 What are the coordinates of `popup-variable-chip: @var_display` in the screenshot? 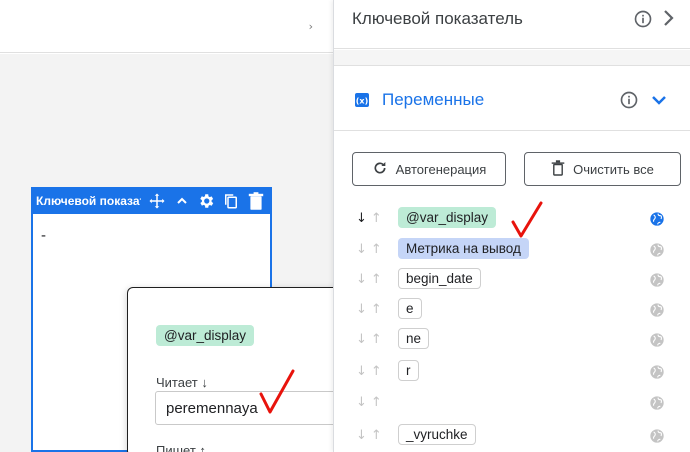 It's located at (205, 335).